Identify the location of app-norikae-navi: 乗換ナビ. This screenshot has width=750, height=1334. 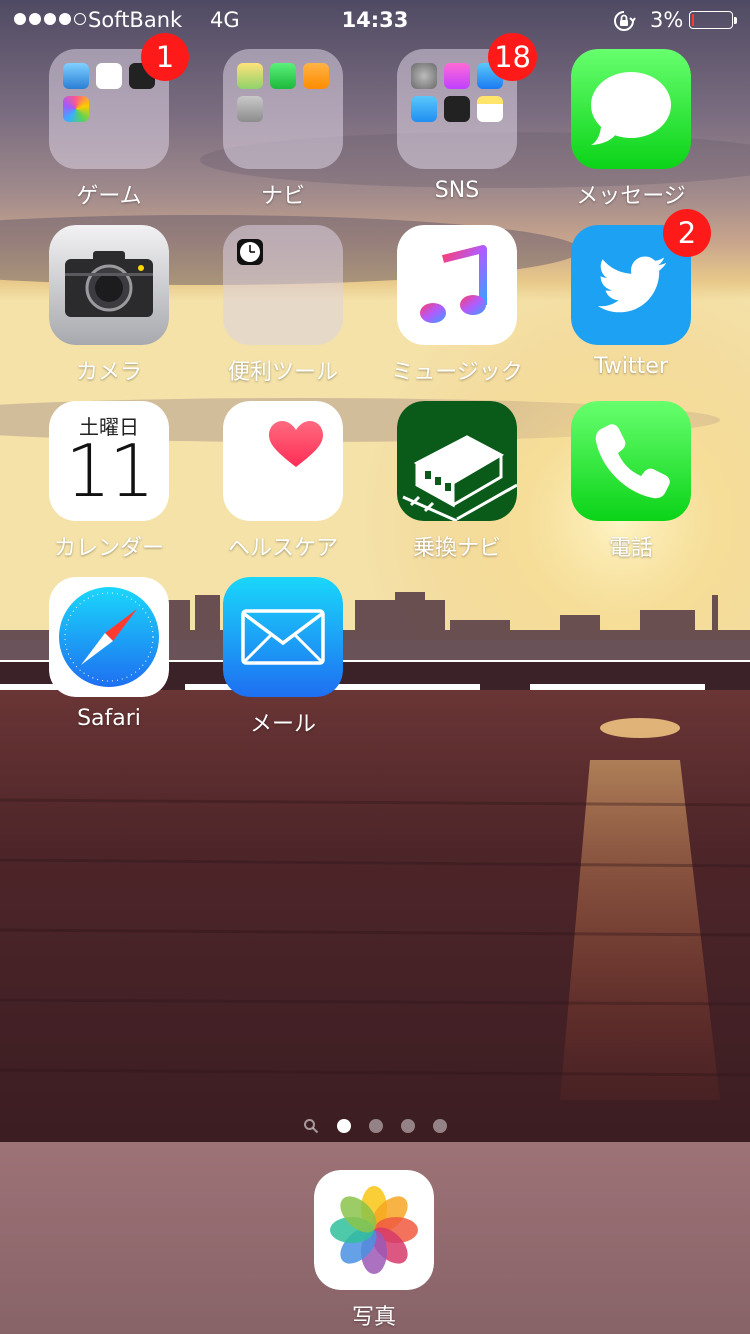
(457, 481).